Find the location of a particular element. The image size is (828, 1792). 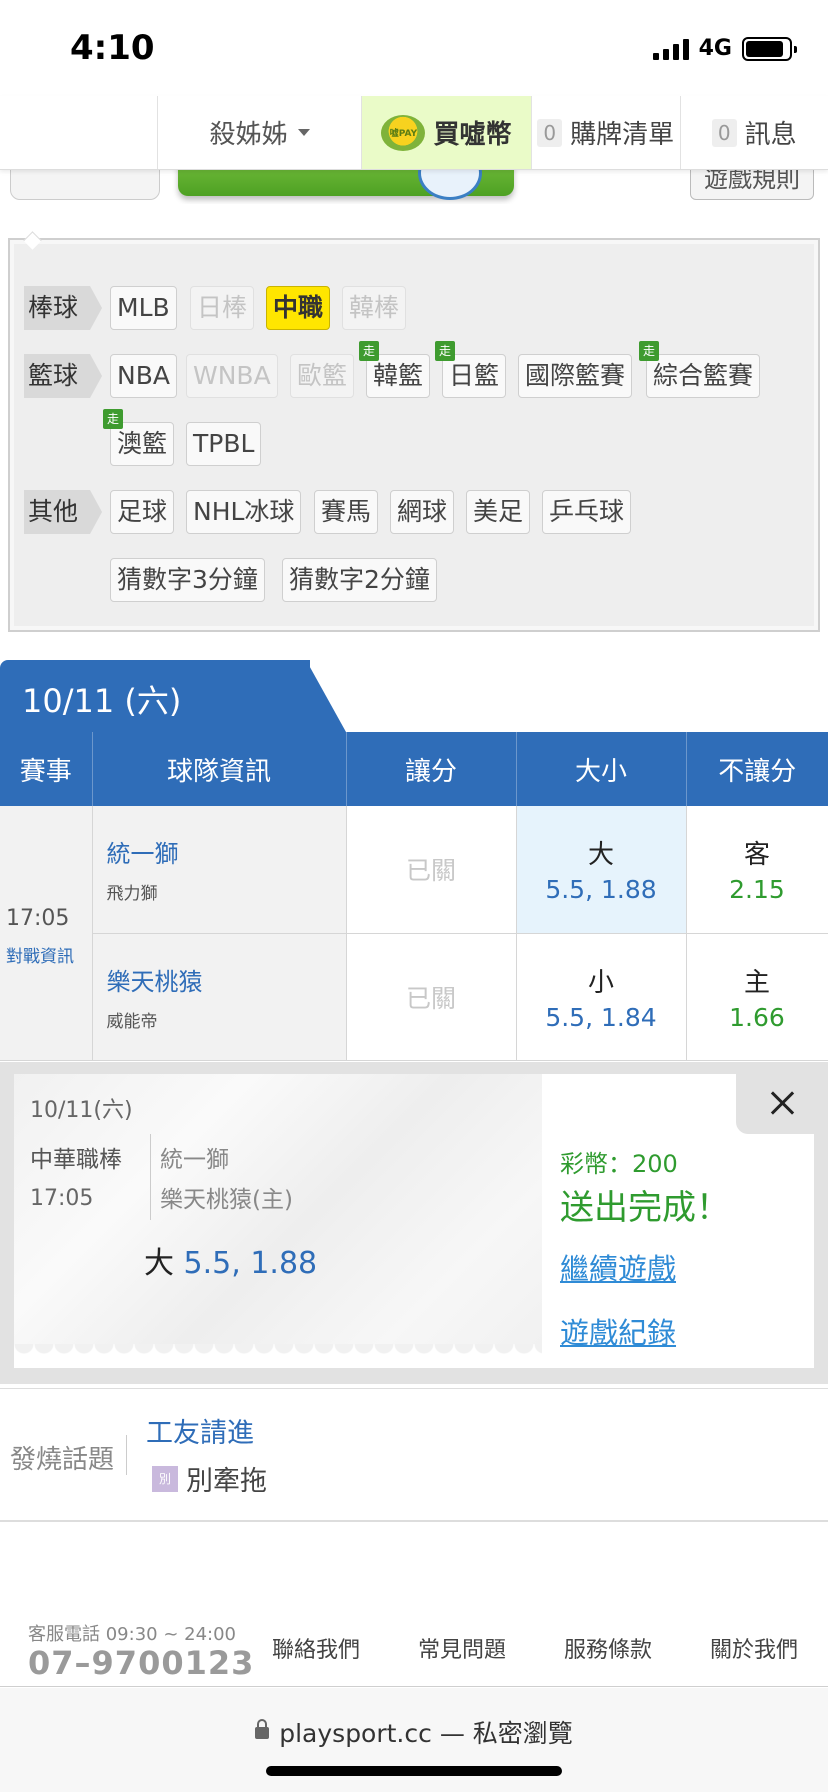

ticket-time: 17:05 is located at coordinates (62, 1198).